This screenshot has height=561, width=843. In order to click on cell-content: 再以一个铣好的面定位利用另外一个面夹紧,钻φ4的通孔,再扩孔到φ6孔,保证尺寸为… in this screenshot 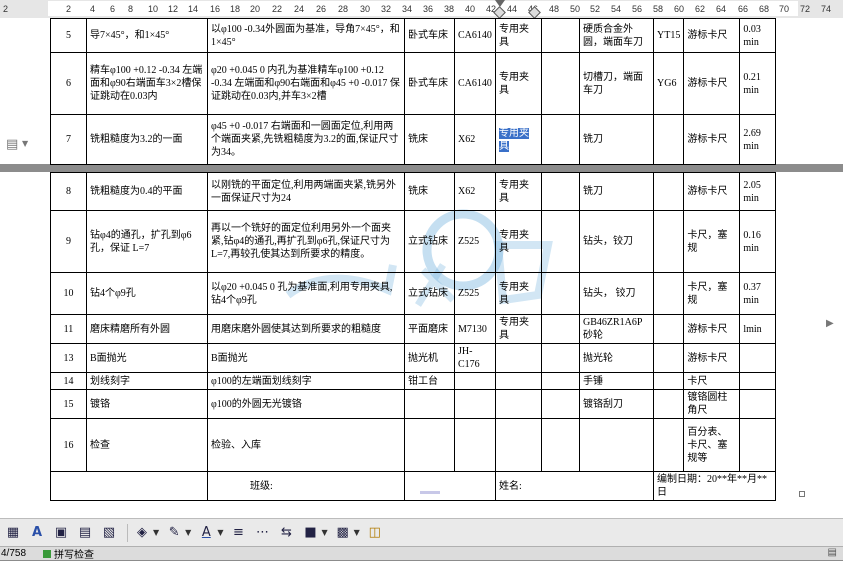, I will do `click(306, 241)`.